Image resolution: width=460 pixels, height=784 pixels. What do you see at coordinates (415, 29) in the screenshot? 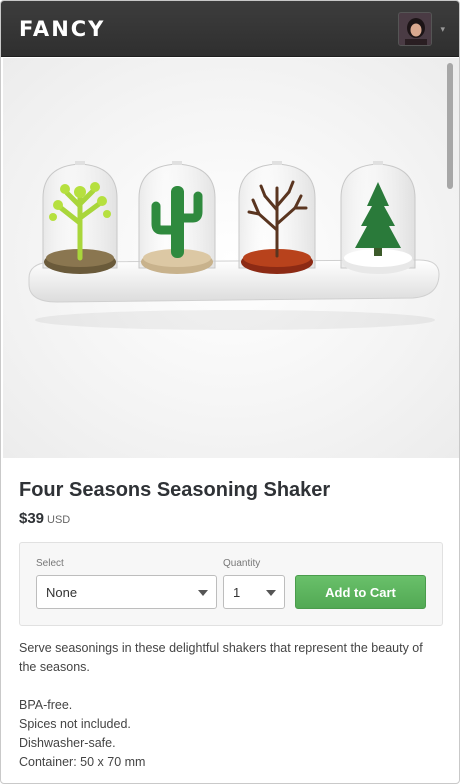
I see `avatar` at bounding box center [415, 29].